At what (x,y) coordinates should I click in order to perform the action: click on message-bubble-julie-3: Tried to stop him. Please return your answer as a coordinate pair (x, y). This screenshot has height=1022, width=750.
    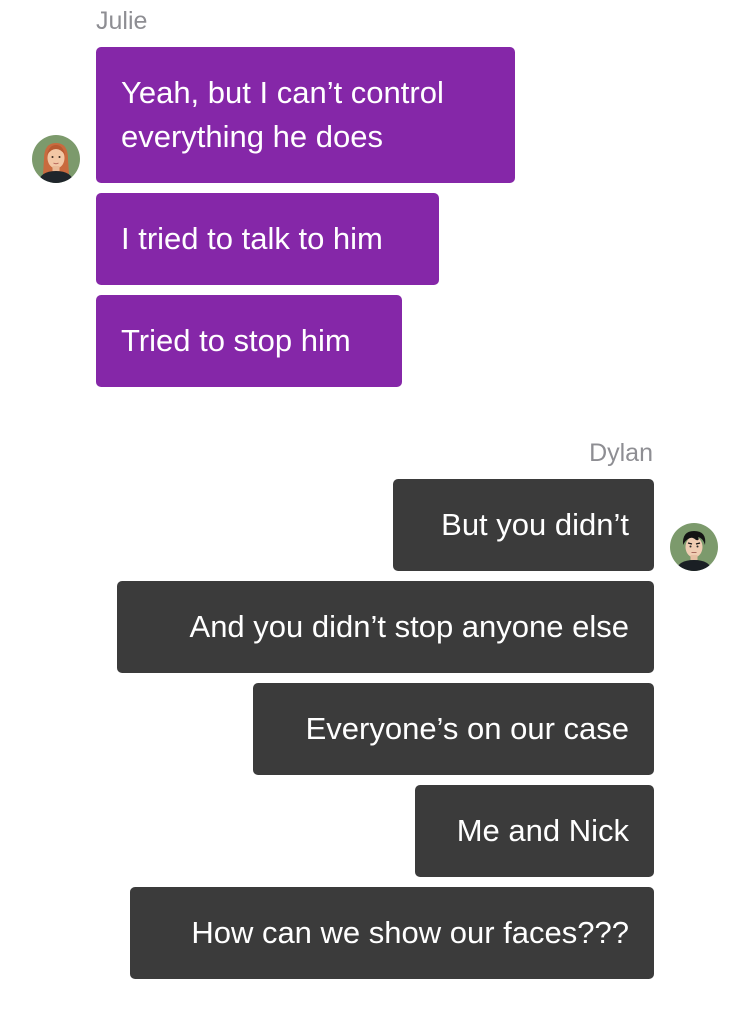
    Looking at the image, I should click on (249, 341).